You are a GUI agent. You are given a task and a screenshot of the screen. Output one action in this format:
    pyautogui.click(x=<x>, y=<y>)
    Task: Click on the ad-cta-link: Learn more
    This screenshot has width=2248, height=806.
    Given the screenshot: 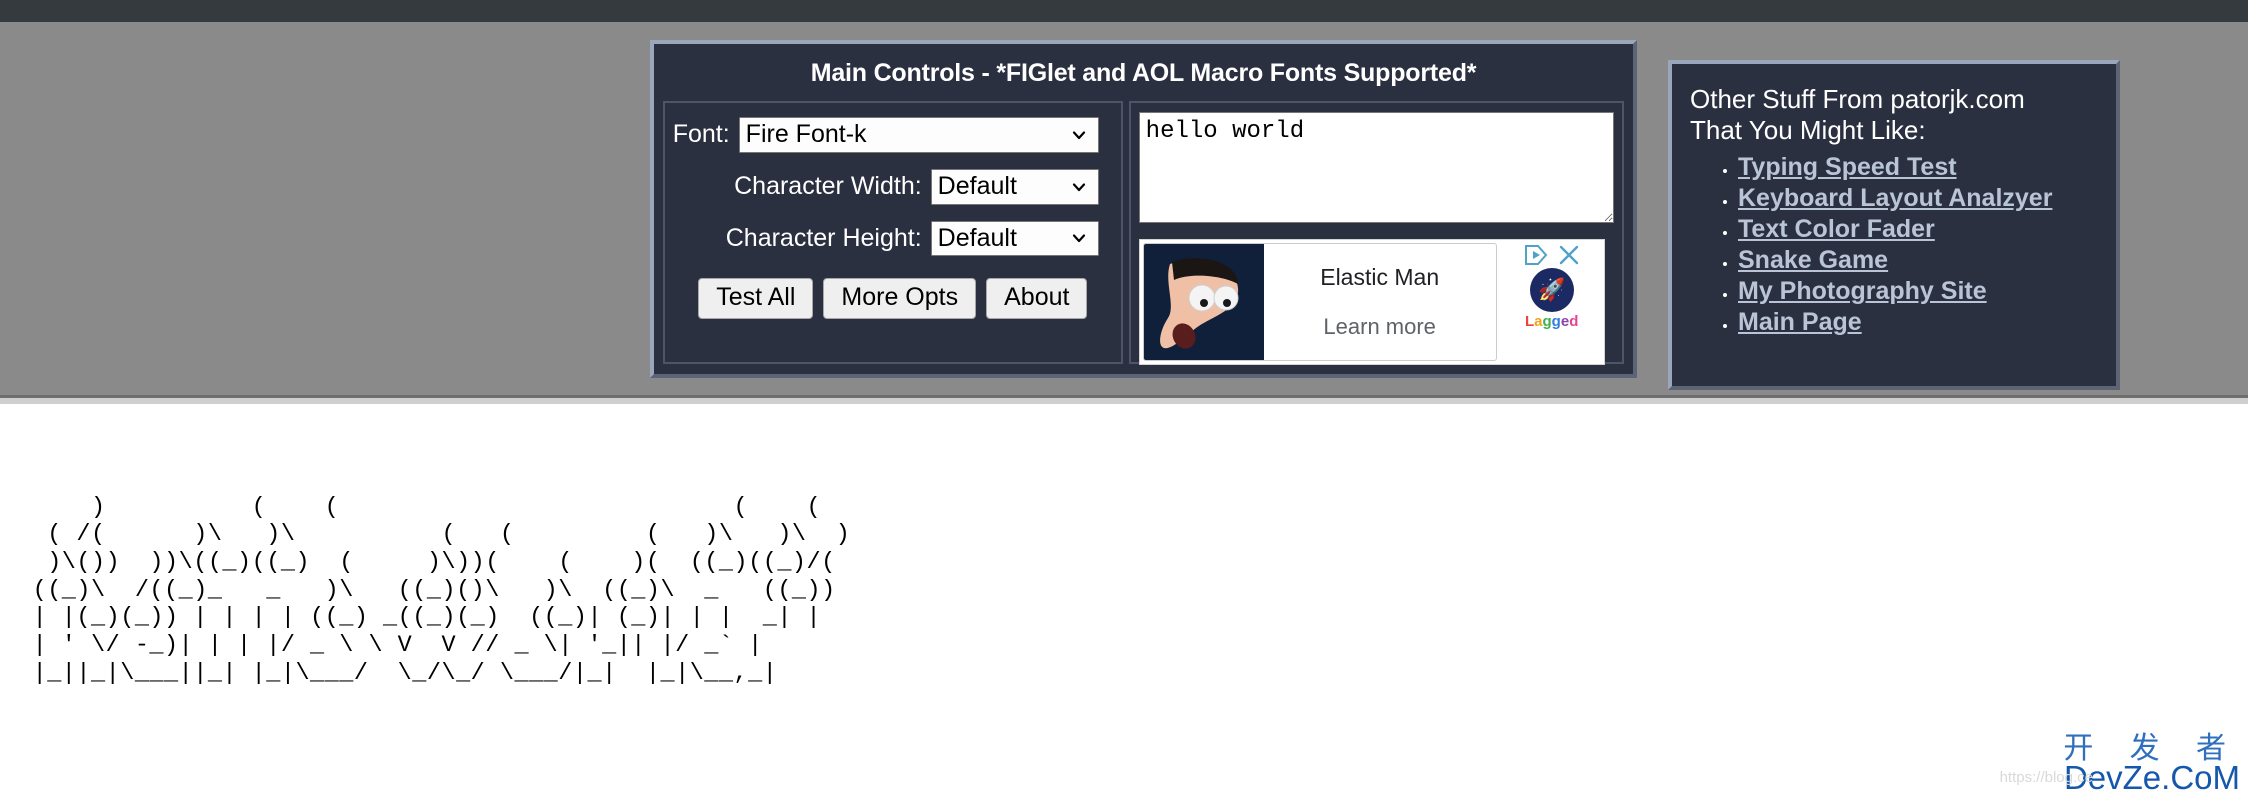 What is the action you would take?
    pyautogui.click(x=1379, y=327)
    